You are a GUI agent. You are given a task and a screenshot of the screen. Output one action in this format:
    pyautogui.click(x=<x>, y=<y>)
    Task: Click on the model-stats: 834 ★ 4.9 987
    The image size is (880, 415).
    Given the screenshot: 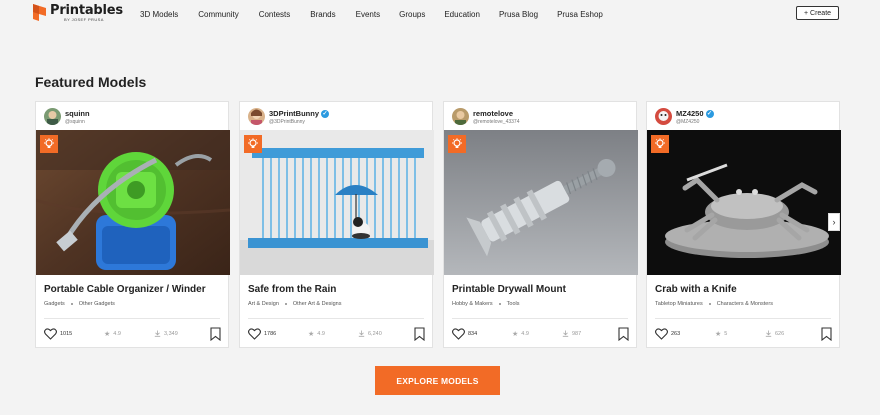 What is the action you would take?
    pyautogui.click(x=541, y=335)
    